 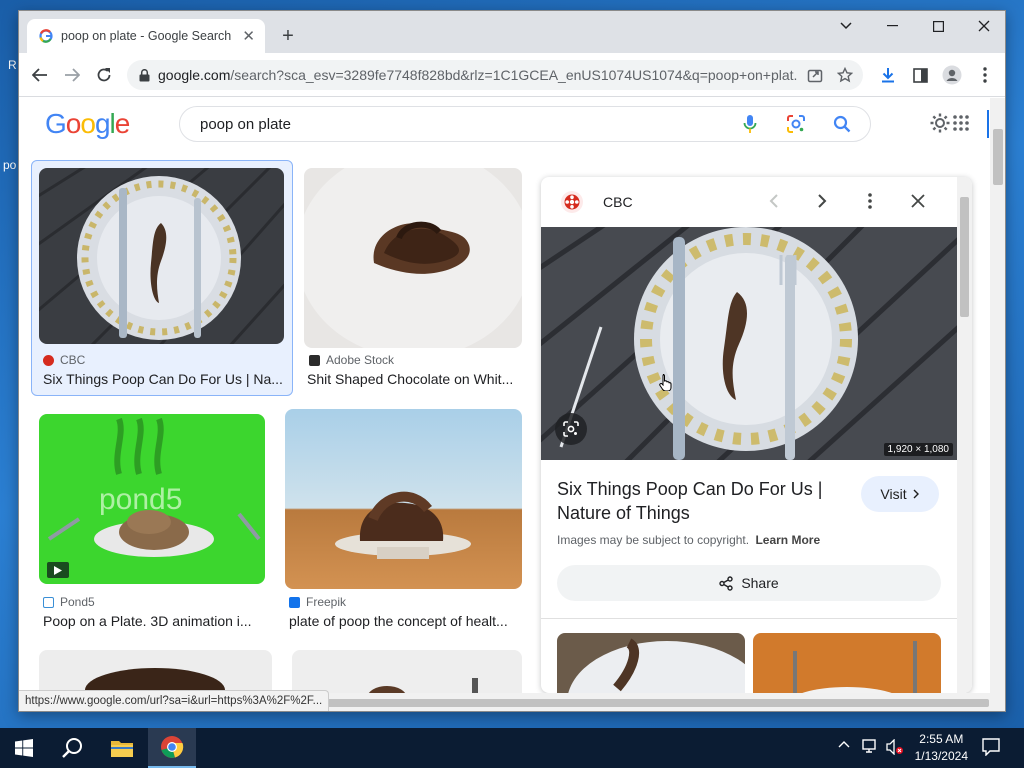 What do you see at coordinates (572, 202) in the screenshot?
I see `cbc-logo-icon` at bounding box center [572, 202].